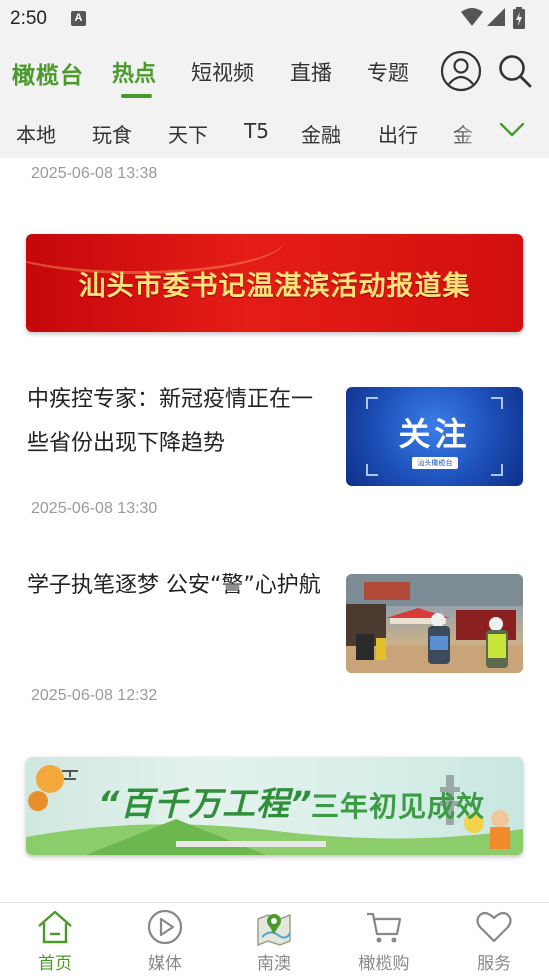  Describe the element at coordinates (94, 173) in the screenshot. I see `article-timestamp: 2025-06-08 13:38` at that location.